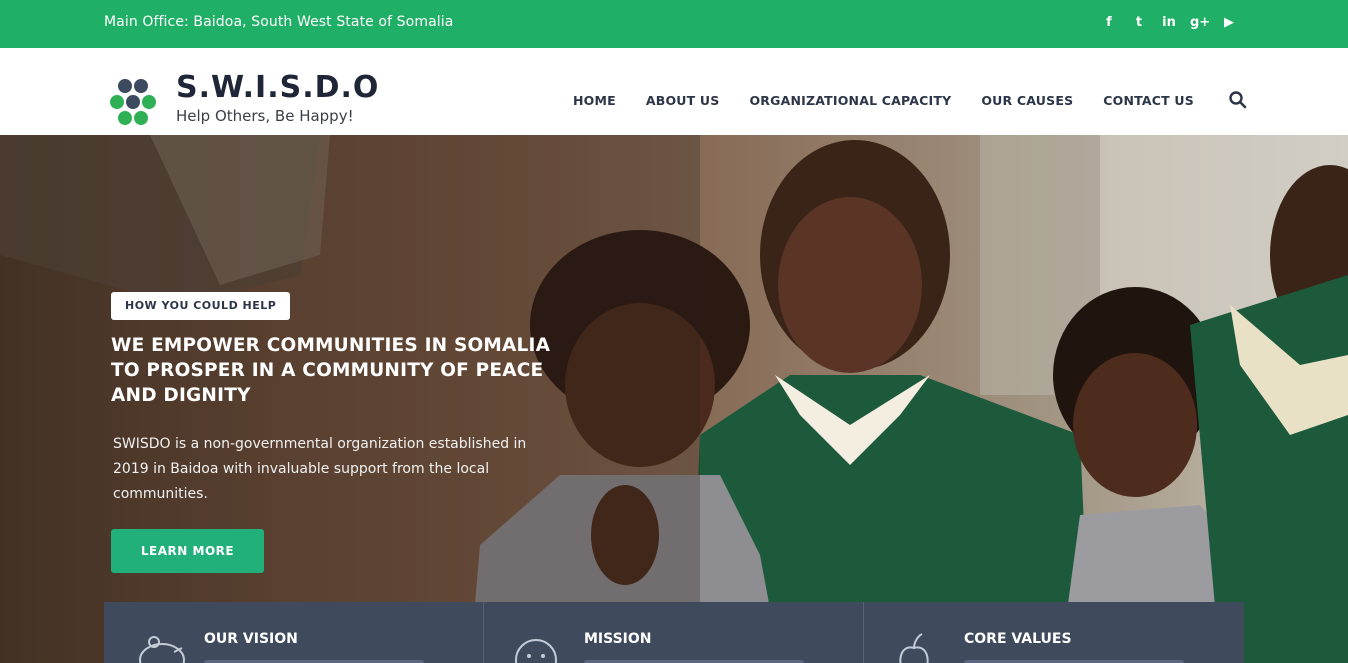 The height and width of the screenshot is (663, 1348). What do you see at coordinates (1200, 23) in the screenshot?
I see `google-plus-icon: g+` at bounding box center [1200, 23].